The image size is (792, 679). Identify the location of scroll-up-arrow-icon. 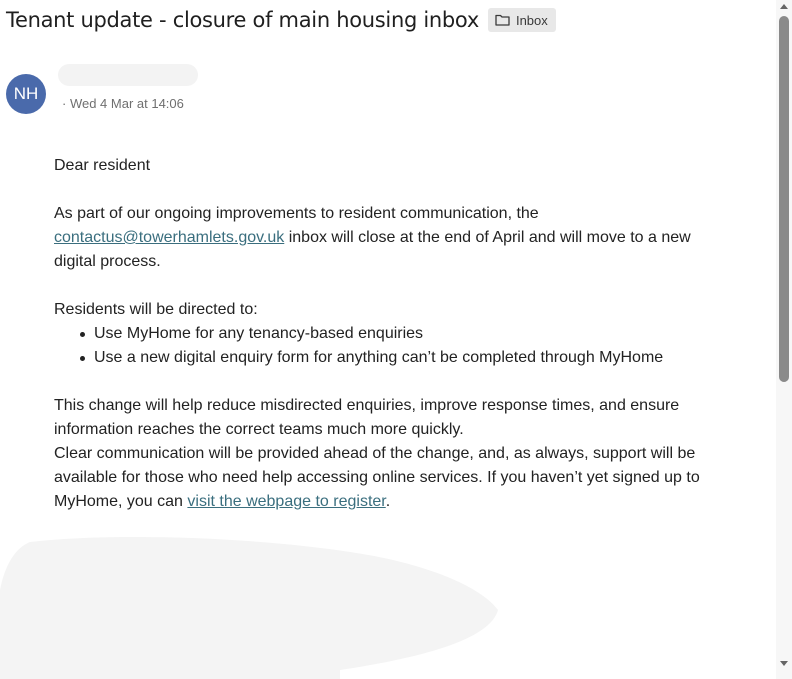
(784, 6).